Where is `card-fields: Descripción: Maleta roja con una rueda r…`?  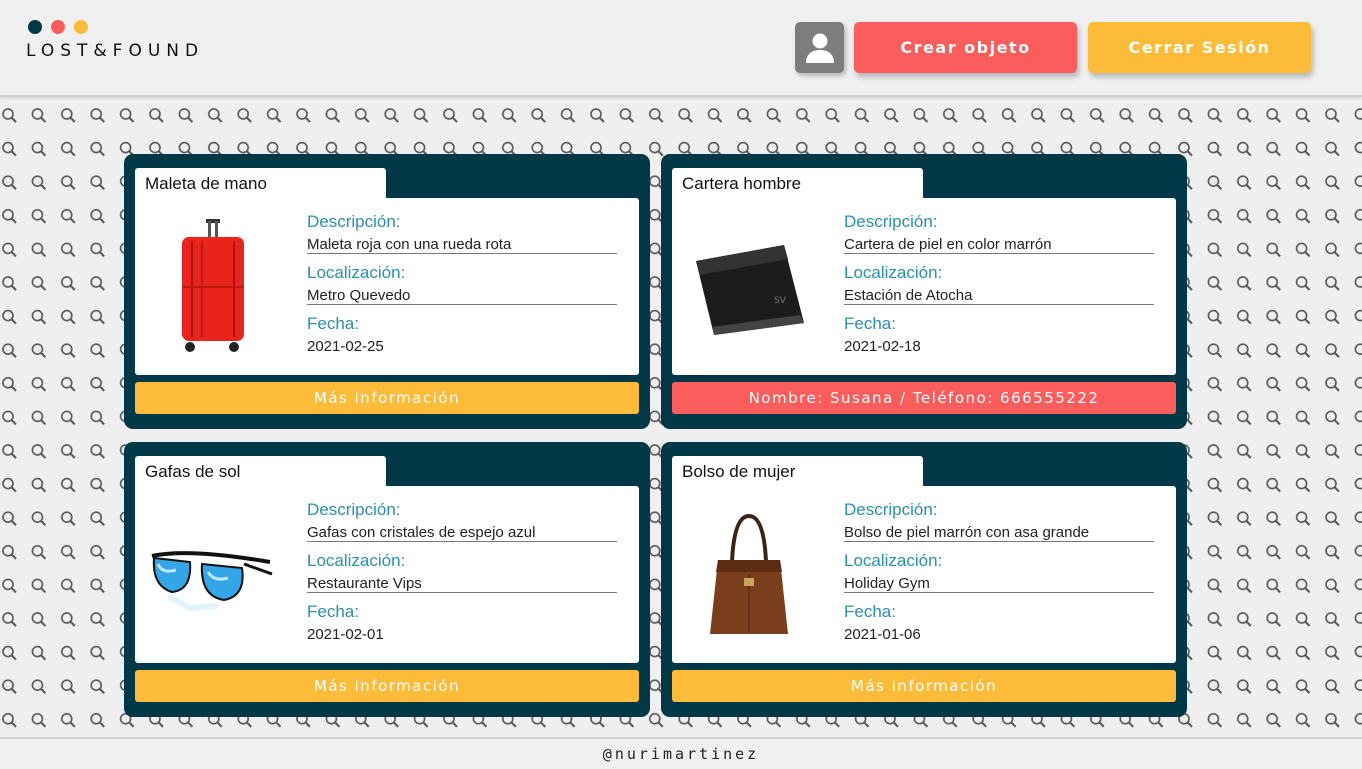
card-fields: Descripción: Maleta roja con una rueda r… is located at coordinates (462, 288).